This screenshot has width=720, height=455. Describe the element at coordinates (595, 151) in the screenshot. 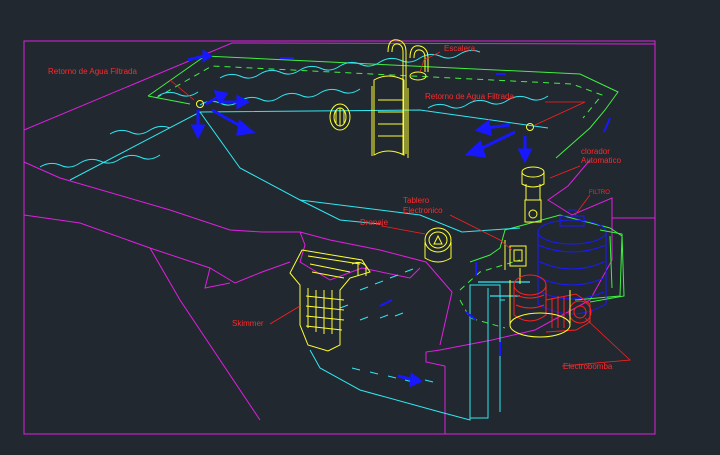

I see `label-clorador: clorador` at that location.